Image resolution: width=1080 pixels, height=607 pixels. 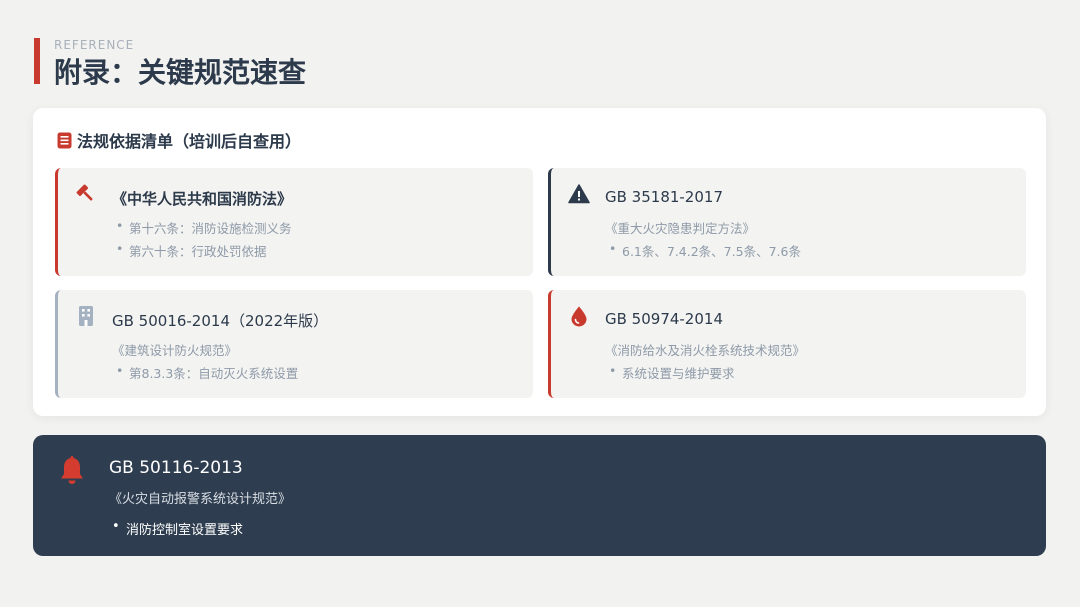 I want to click on book-icon, so click(x=64, y=140).